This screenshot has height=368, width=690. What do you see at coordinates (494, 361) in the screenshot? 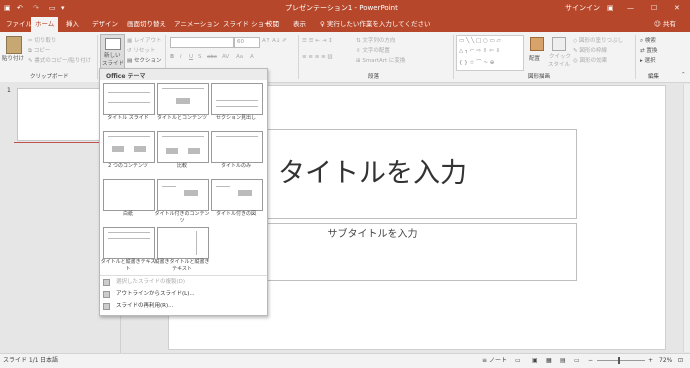
I see `notes-button: ≡ ノート` at bounding box center [494, 361].